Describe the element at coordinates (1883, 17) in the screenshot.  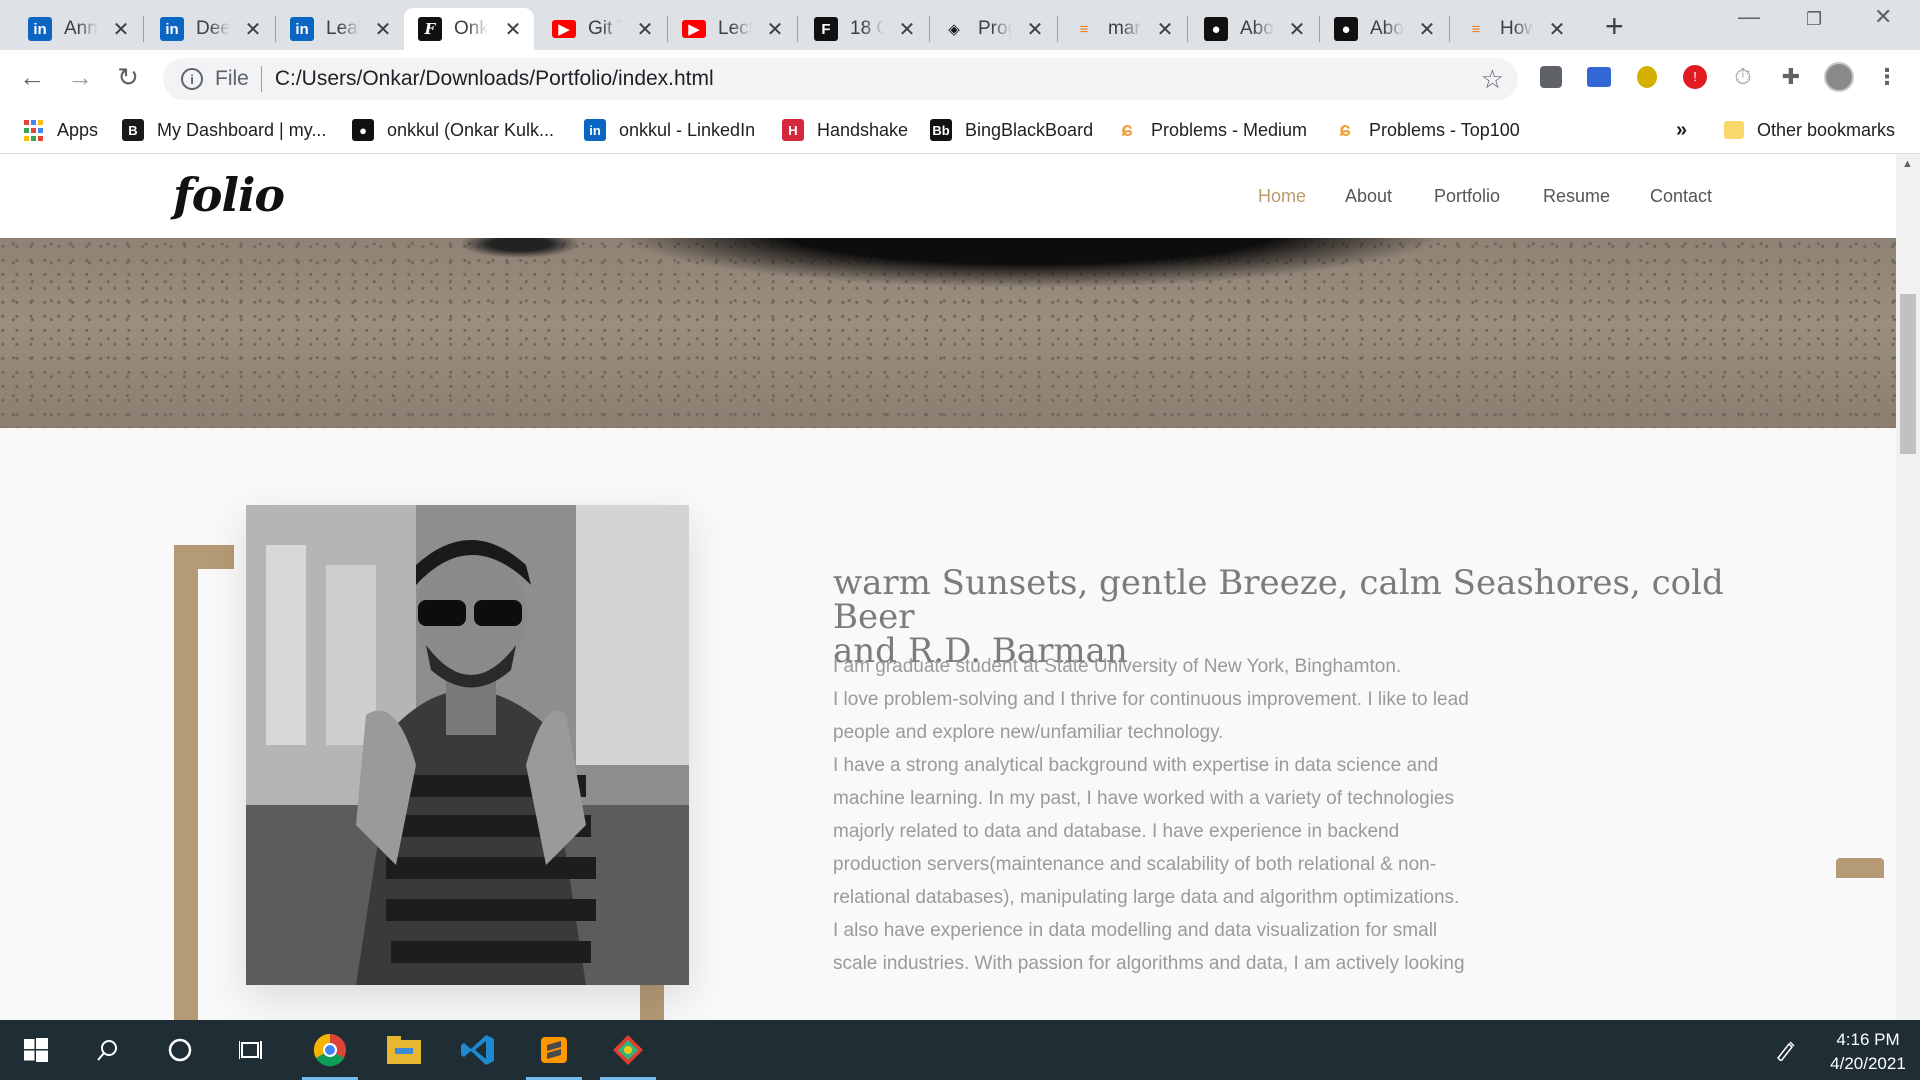
I see `close-window-icon: ✕` at that location.